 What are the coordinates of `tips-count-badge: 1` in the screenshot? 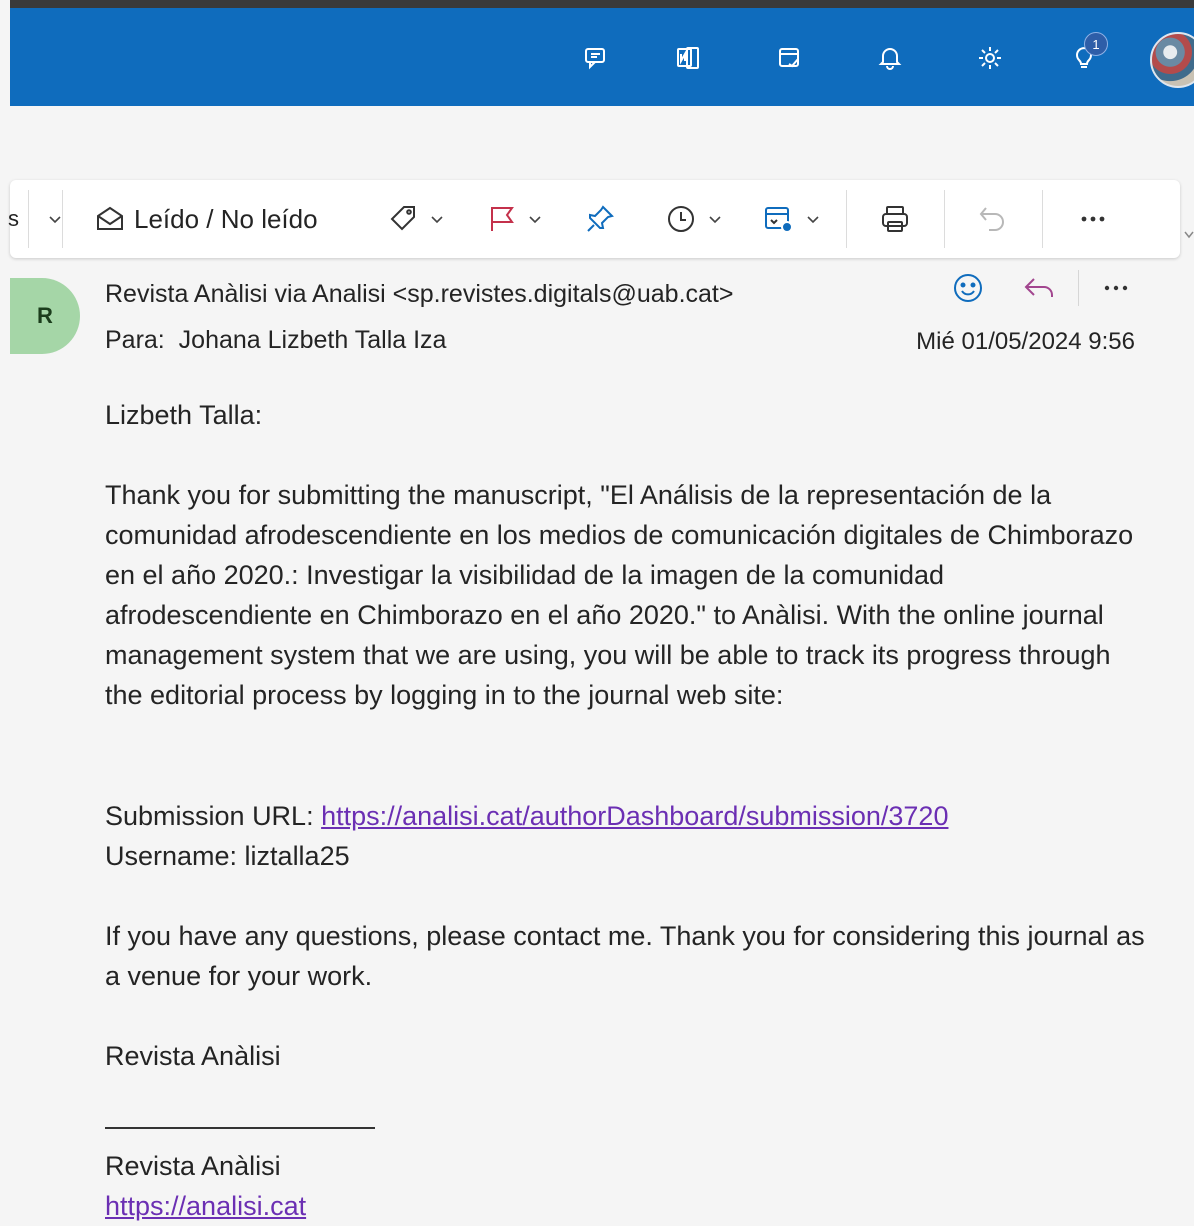 It's located at (1096, 44).